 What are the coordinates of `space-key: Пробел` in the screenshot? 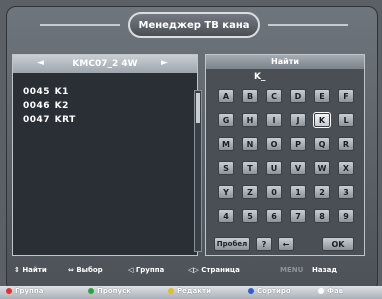 It's located at (232, 244).